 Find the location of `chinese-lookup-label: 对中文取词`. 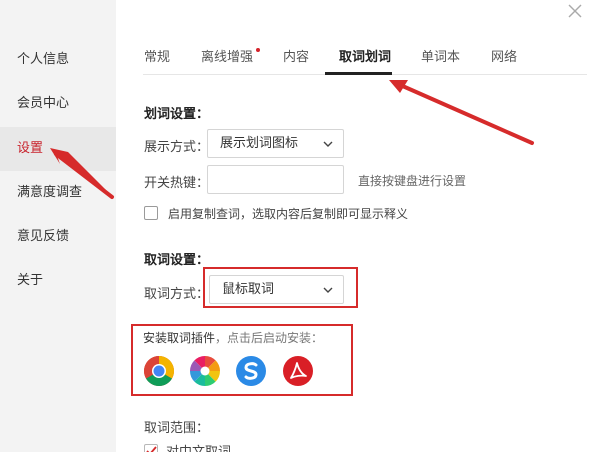

chinese-lookup-label: 对中文取词 is located at coordinates (198, 446).